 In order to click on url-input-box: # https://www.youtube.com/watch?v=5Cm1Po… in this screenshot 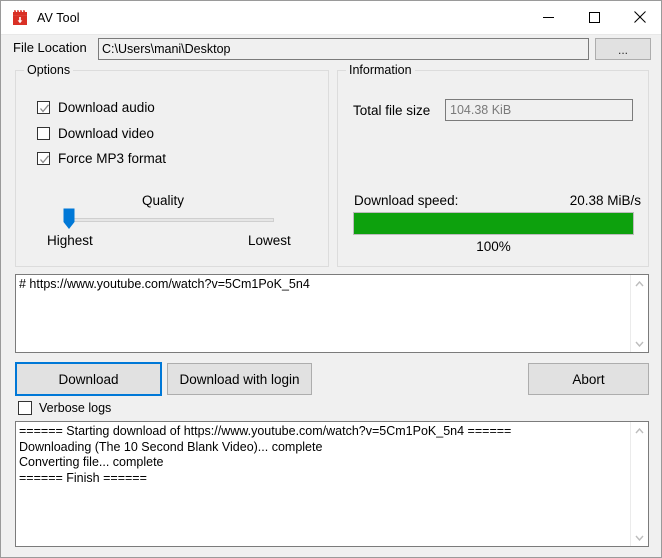, I will do `click(332, 313)`.